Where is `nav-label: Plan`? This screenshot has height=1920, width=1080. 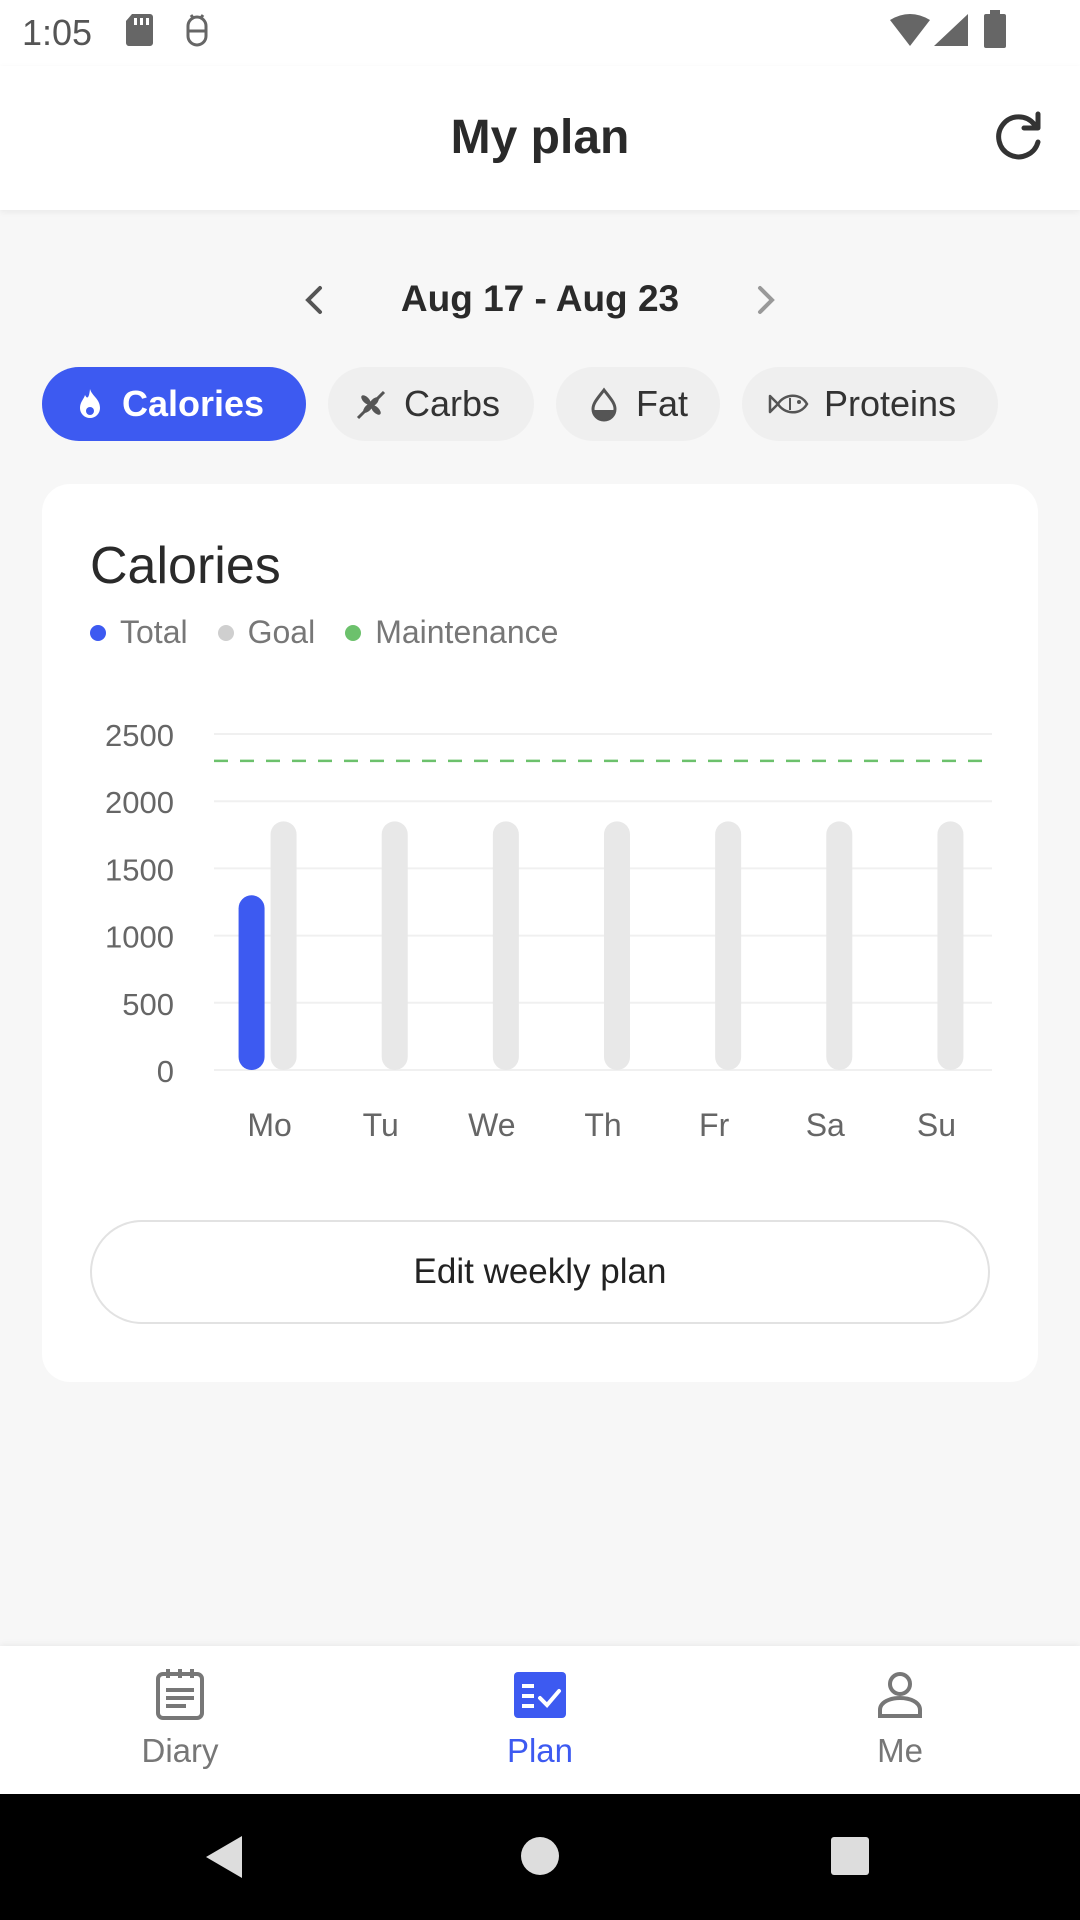 nav-label: Plan is located at coordinates (540, 1750).